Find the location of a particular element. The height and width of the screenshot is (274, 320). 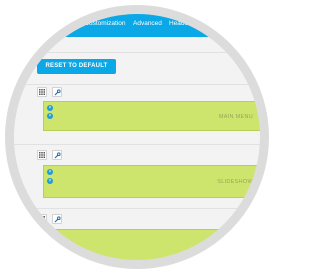

position-row-main-menu: × × MAIN MENU is located at coordinates (152, 116).